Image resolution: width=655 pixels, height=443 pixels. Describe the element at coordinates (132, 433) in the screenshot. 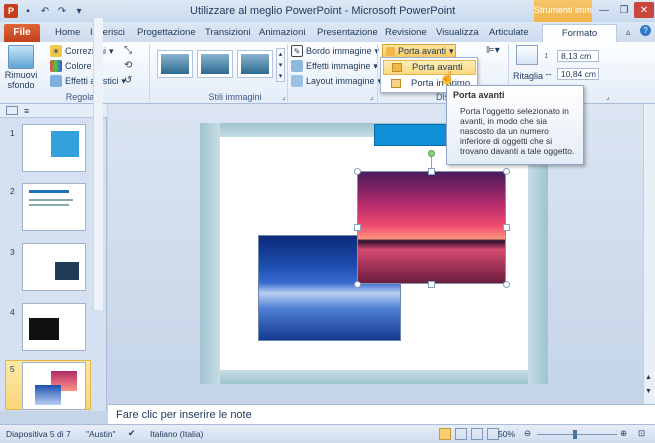

I see `spellcheck-icon: ✔` at that location.